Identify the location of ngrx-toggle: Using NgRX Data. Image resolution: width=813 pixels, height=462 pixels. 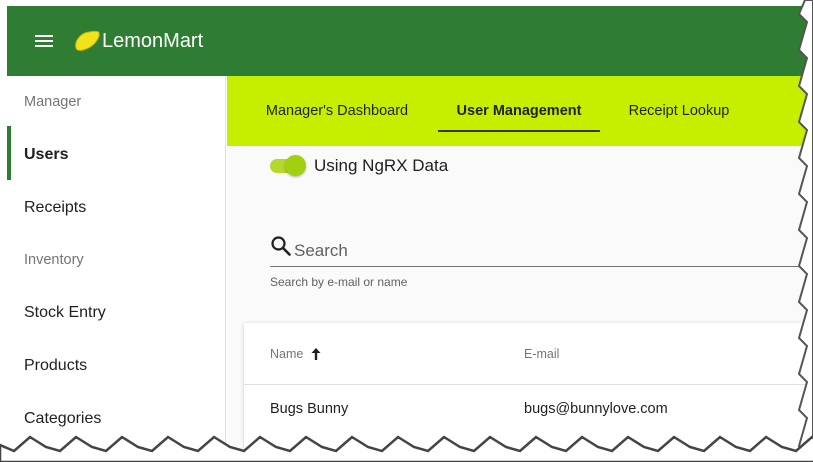
(359, 165).